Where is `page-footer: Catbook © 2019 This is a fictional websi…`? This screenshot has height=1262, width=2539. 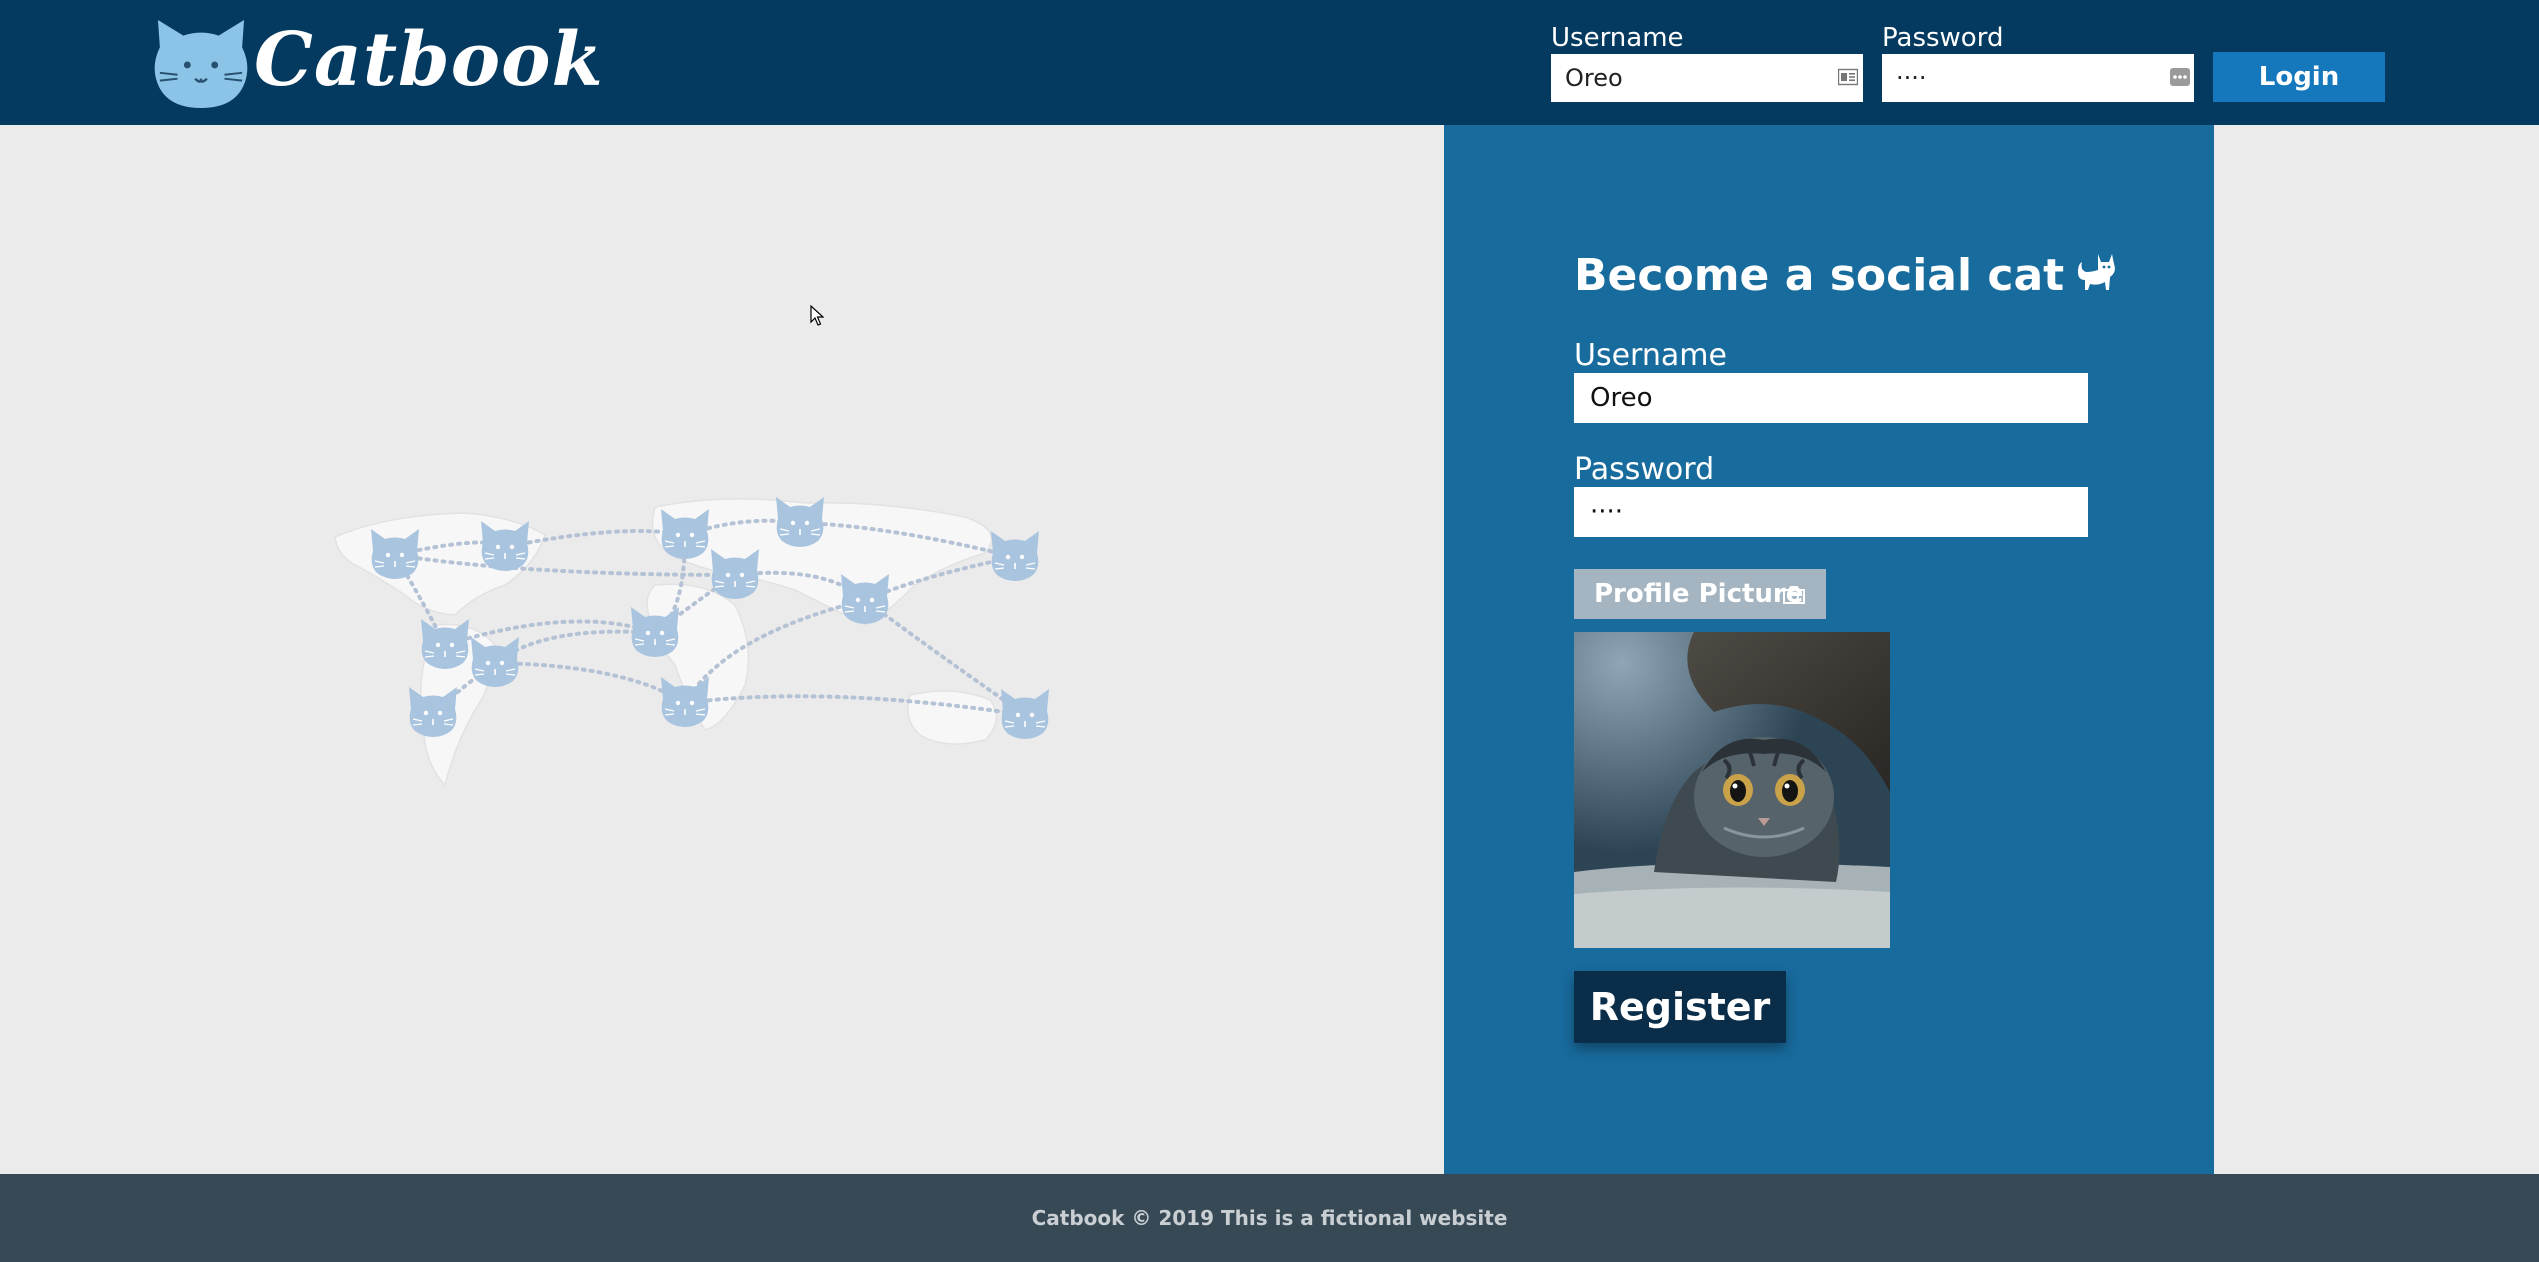
page-footer: Catbook © 2019 This is a fictional websi… is located at coordinates (1269, 1218).